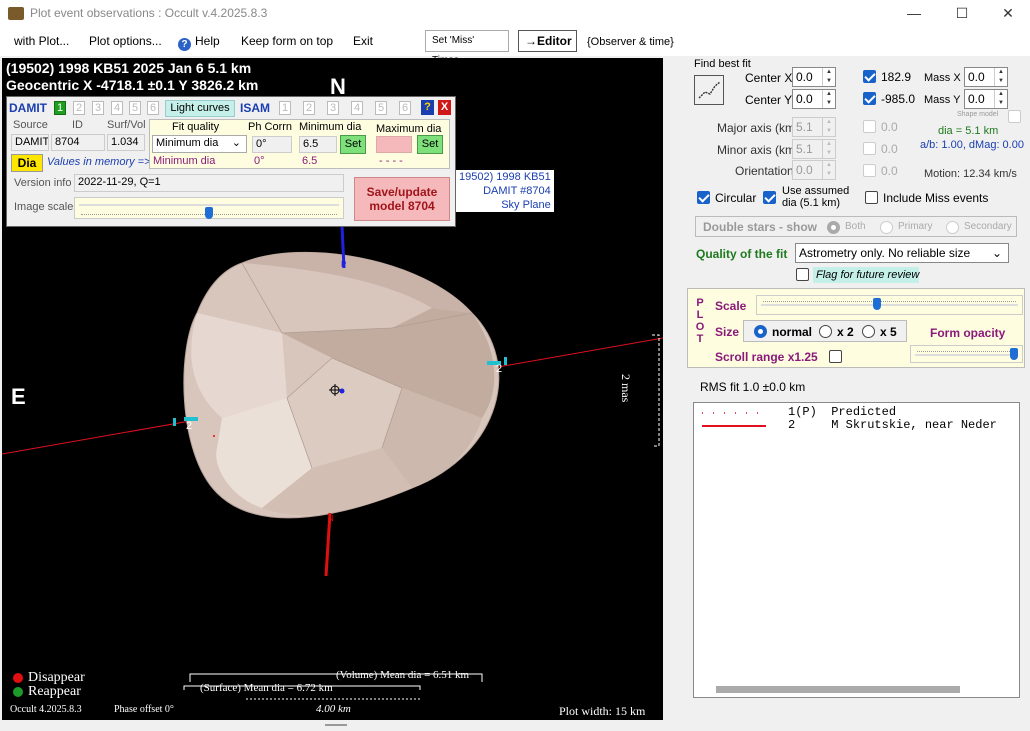  Describe the element at coordinates (409, 129) in the screenshot. I see `max-dia-label: Maximum dia` at that location.